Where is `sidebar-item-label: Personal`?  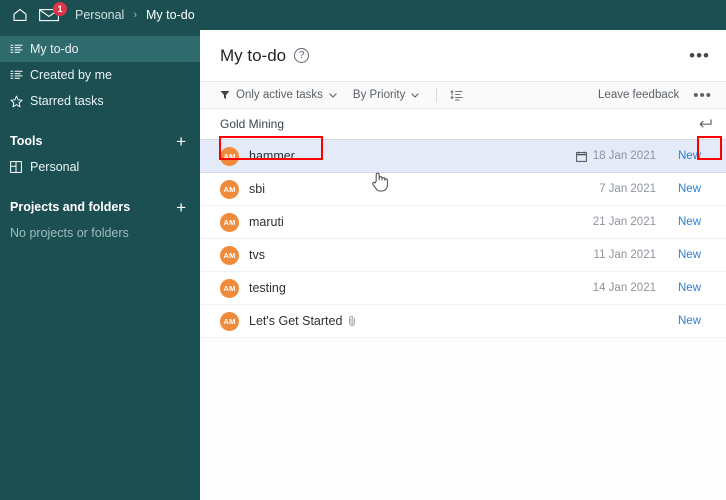 sidebar-item-label: Personal is located at coordinates (55, 167).